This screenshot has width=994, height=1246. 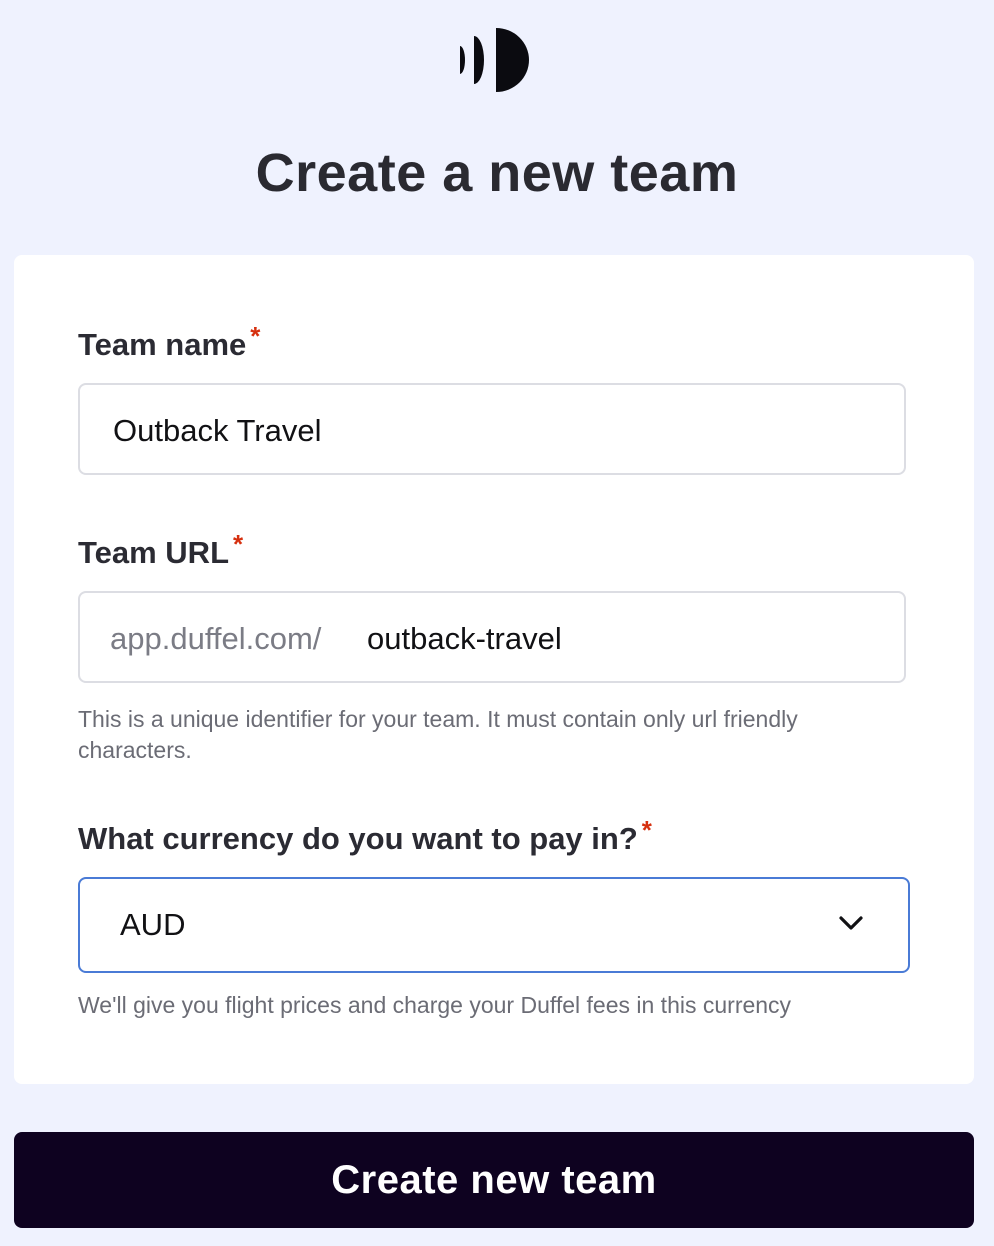 What do you see at coordinates (216, 638) in the screenshot?
I see `team-url-prefix: app.duffel.com/` at bounding box center [216, 638].